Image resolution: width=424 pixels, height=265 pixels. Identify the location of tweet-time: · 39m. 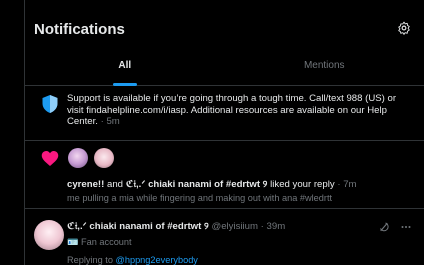
(273, 226).